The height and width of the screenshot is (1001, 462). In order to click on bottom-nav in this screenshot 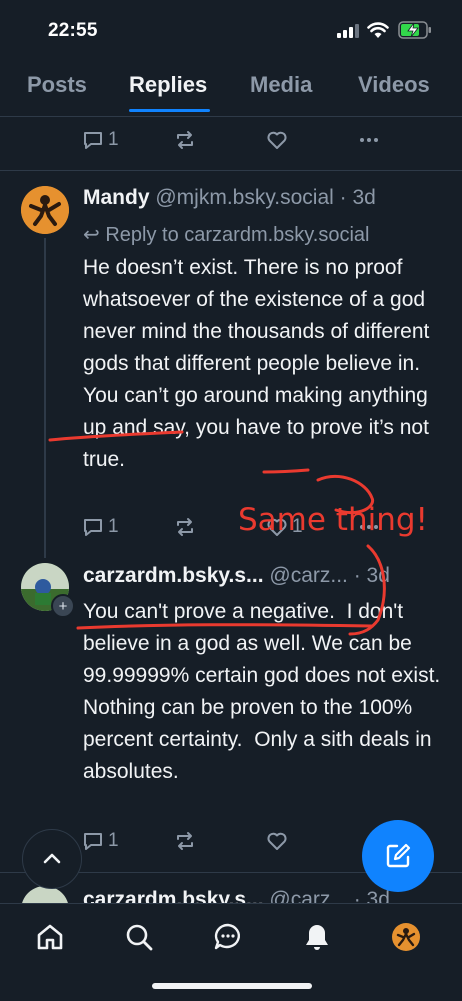, I will do `click(231, 952)`.